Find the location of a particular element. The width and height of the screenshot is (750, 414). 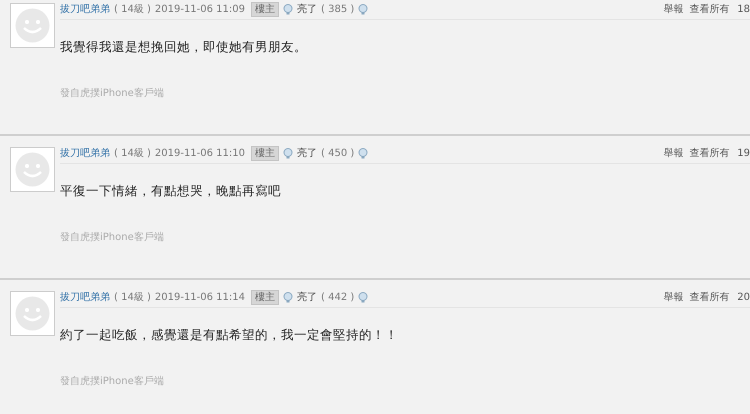

floor-number: 19 is located at coordinates (743, 153).